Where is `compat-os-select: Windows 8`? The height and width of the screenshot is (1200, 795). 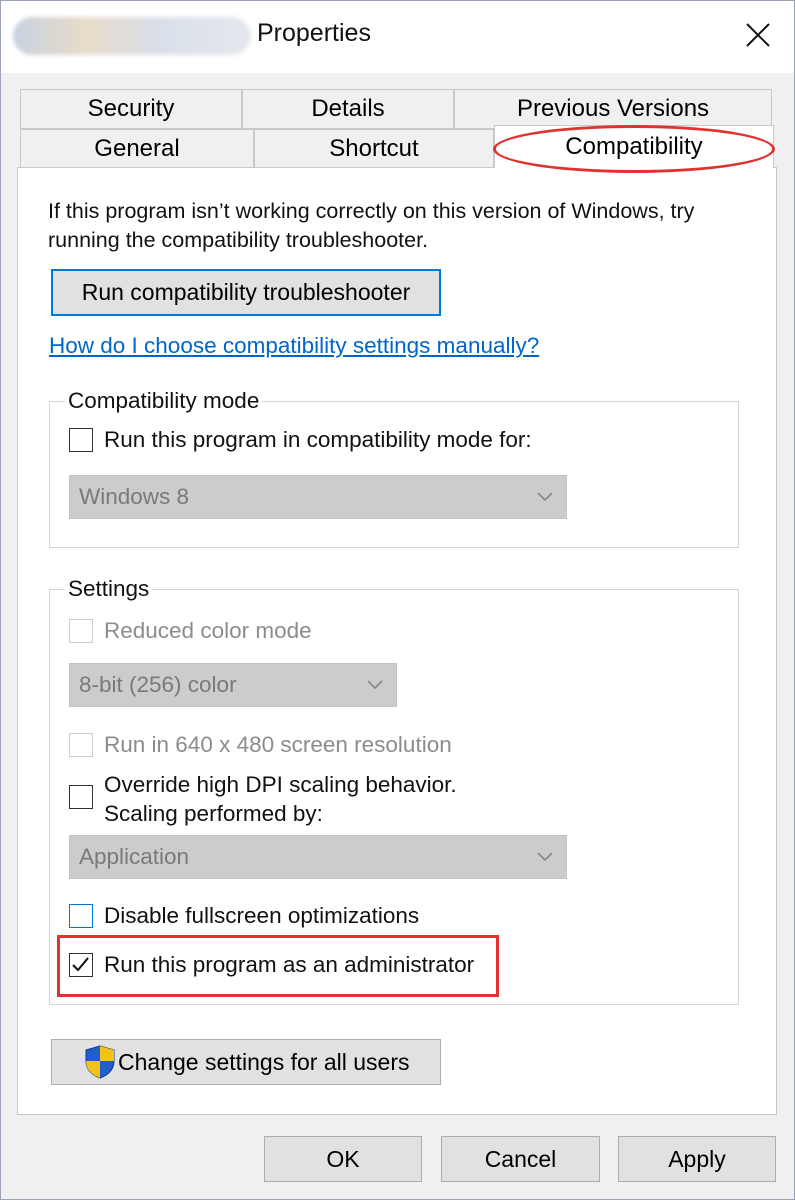
compat-os-select: Windows 8 is located at coordinates (318, 497).